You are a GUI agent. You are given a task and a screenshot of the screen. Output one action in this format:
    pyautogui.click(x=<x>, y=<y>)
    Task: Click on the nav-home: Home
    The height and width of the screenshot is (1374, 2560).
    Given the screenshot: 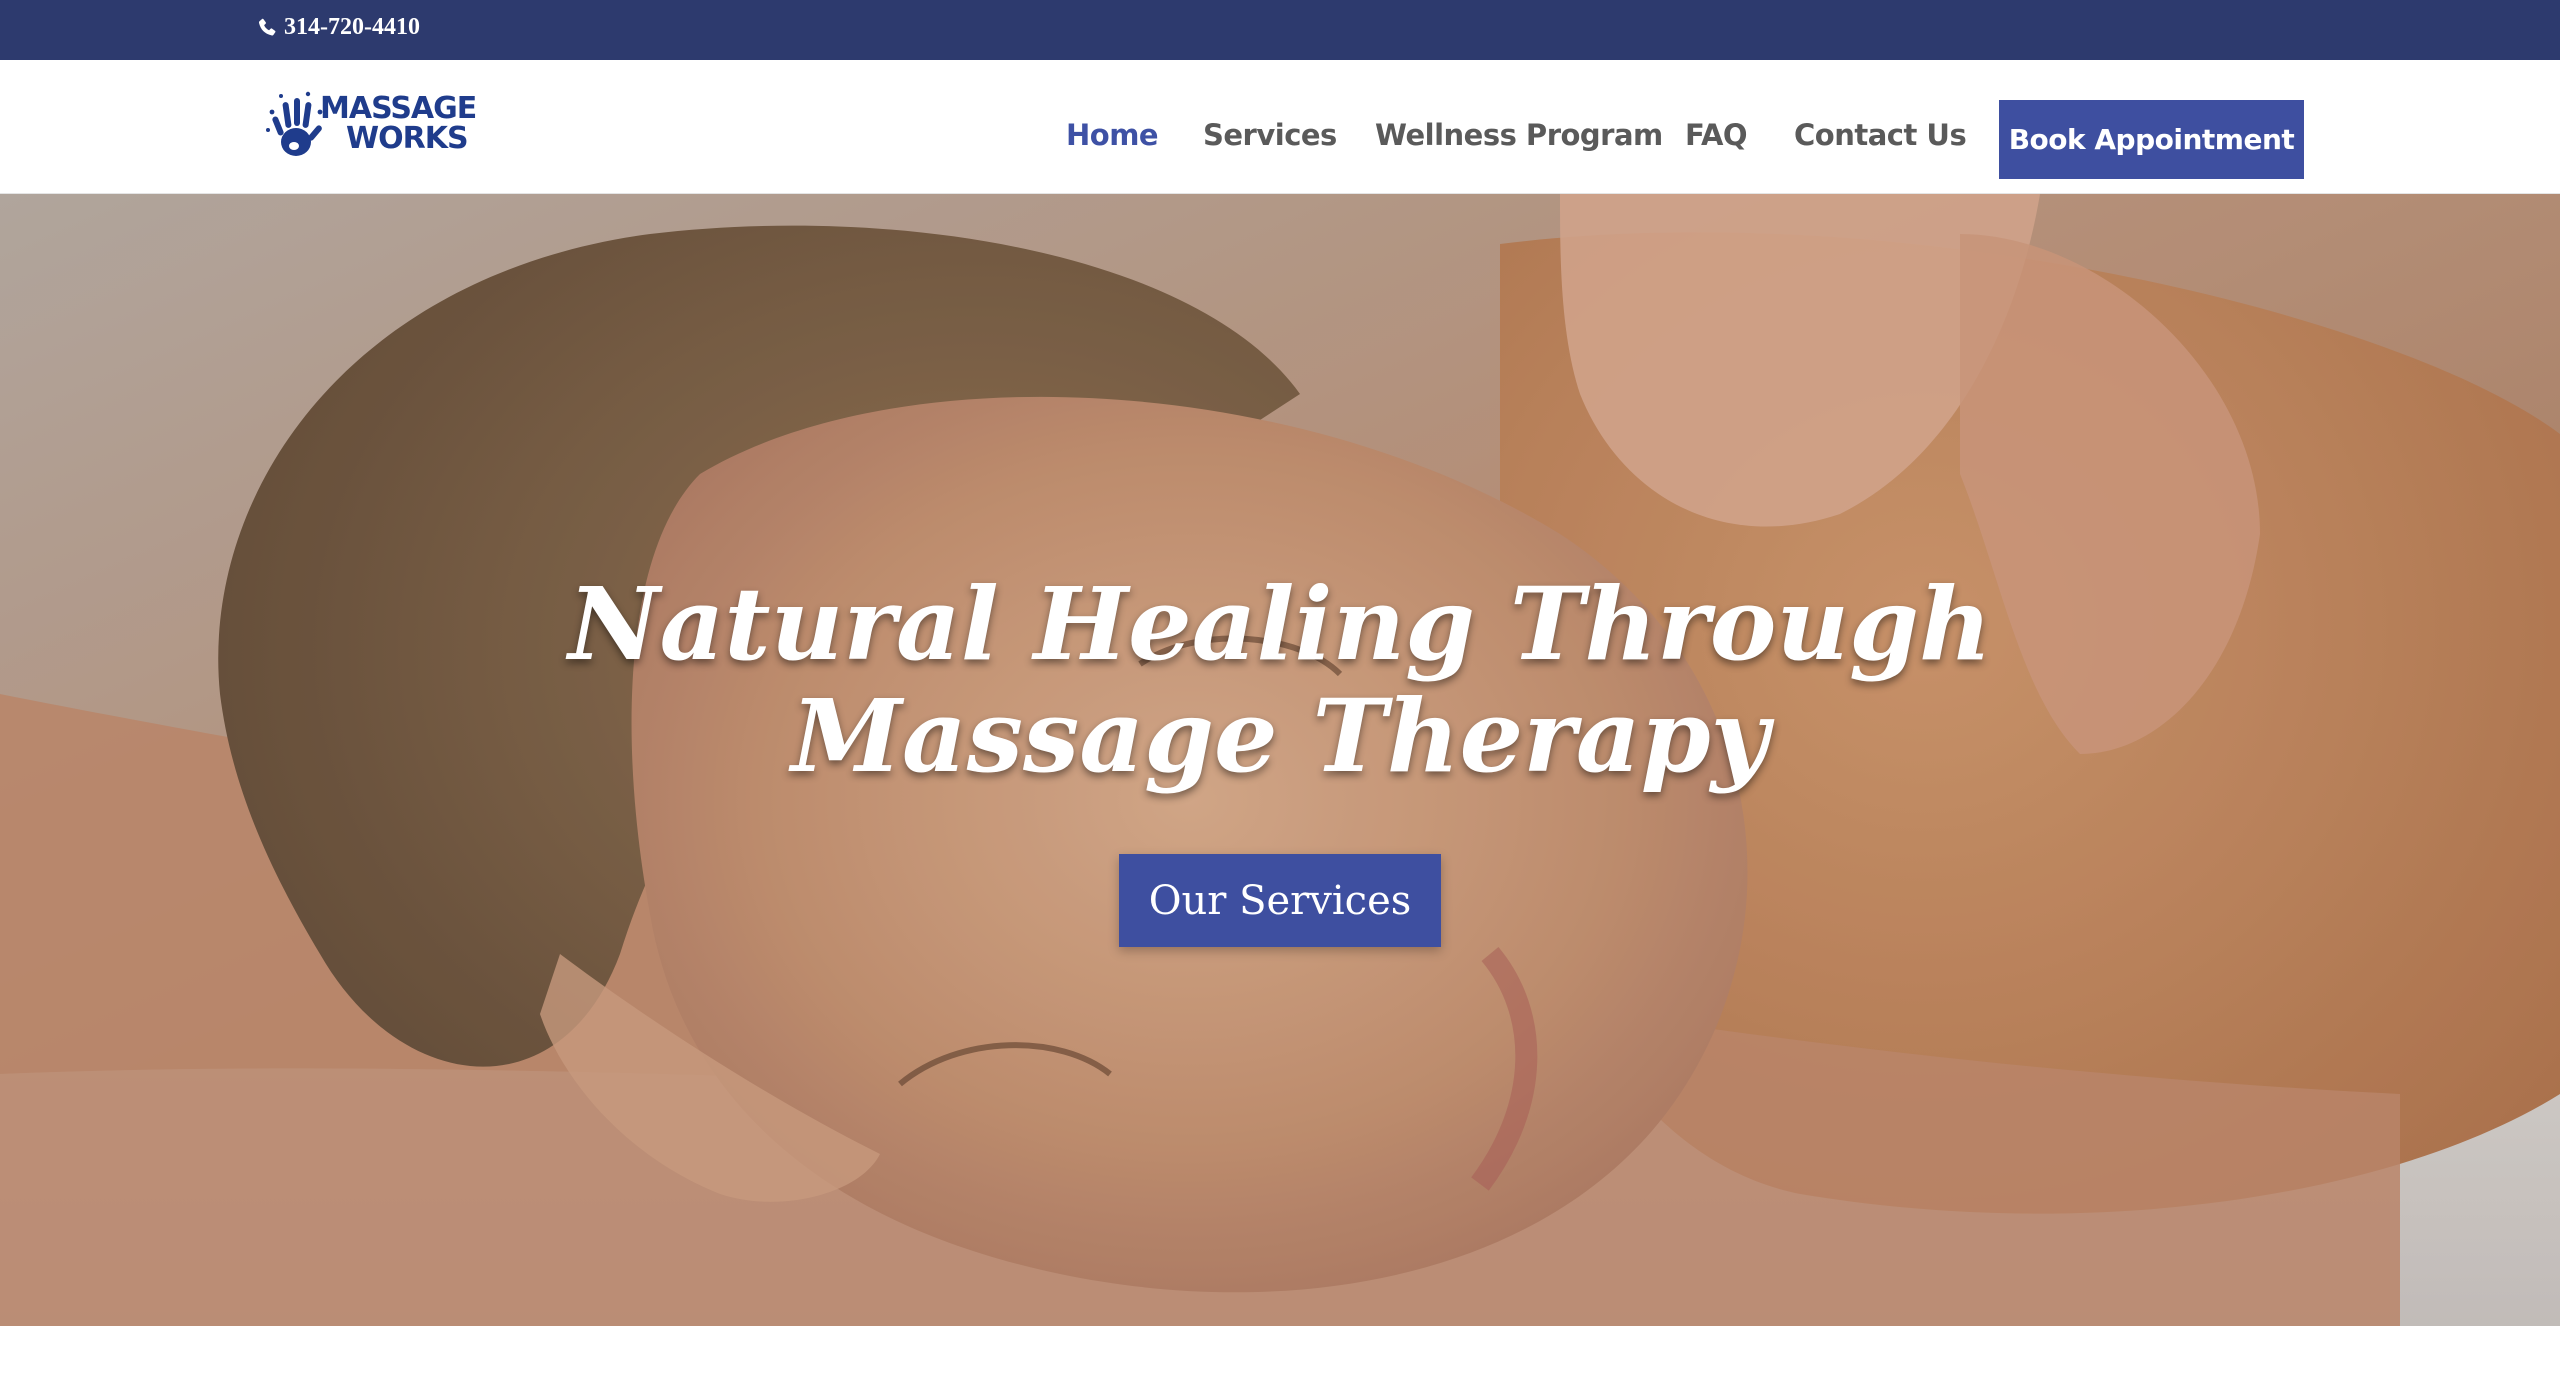 What is the action you would take?
    pyautogui.click(x=1112, y=135)
    